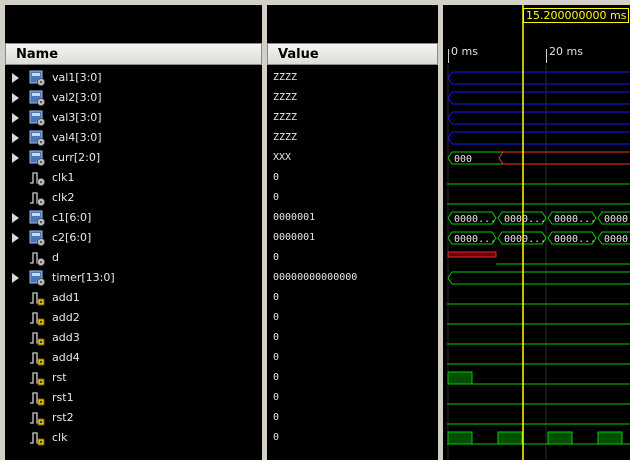 Image resolution: width=630 pixels, height=460 pixels. Describe the element at coordinates (77, 137) in the screenshot. I see `signal-name: val4[3:0]` at that location.